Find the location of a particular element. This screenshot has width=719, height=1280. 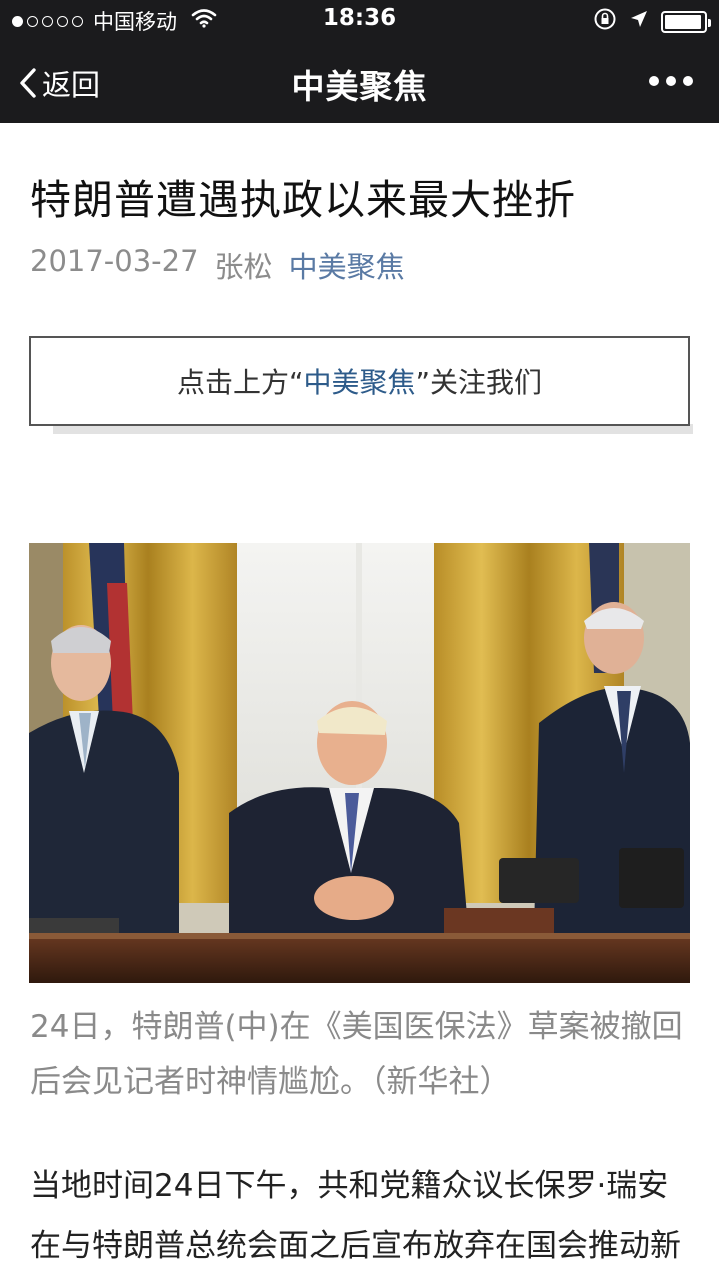

follow-prefix: 点击上方“ is located at coordinates (240, 382).